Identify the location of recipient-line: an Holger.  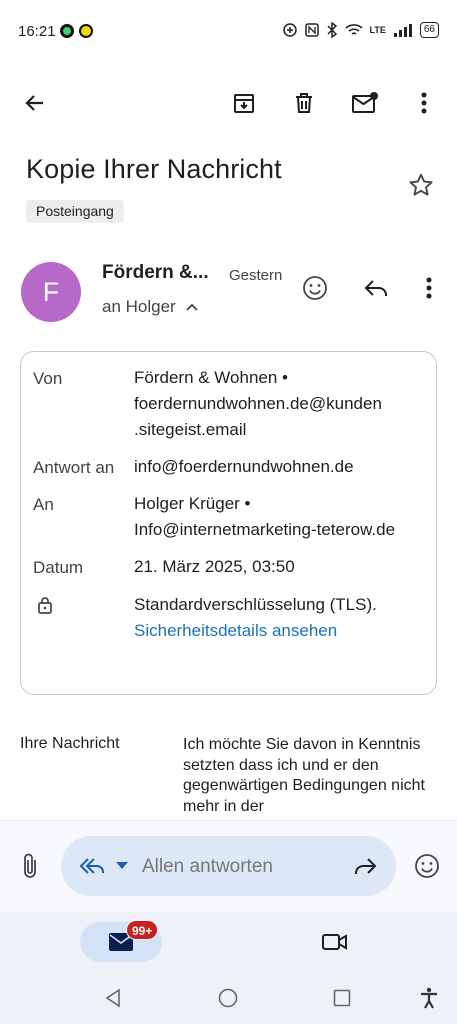
(139, 306).